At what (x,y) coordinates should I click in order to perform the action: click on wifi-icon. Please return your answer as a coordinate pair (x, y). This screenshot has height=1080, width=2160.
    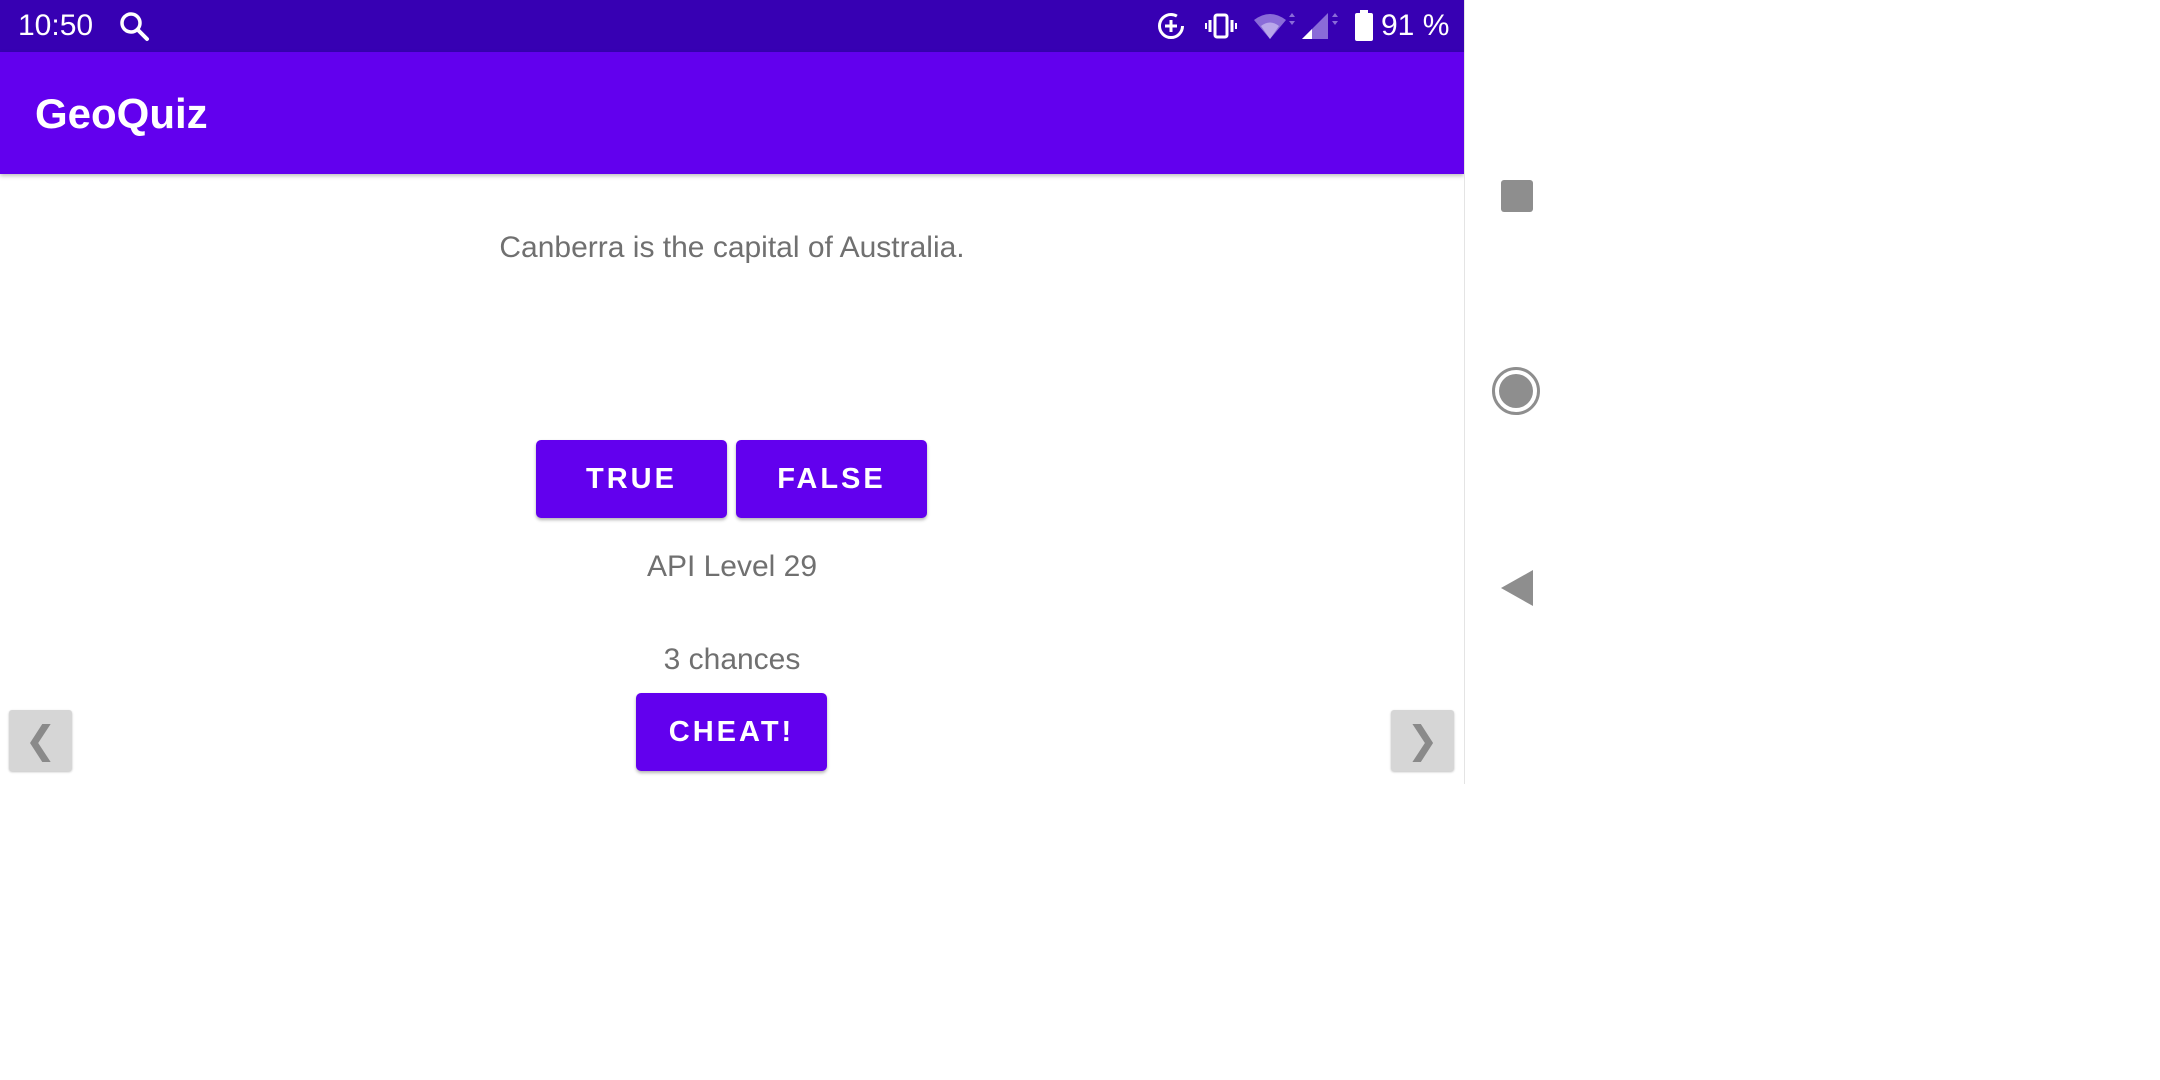
    Looking at the image, I should click on (1274, 26).